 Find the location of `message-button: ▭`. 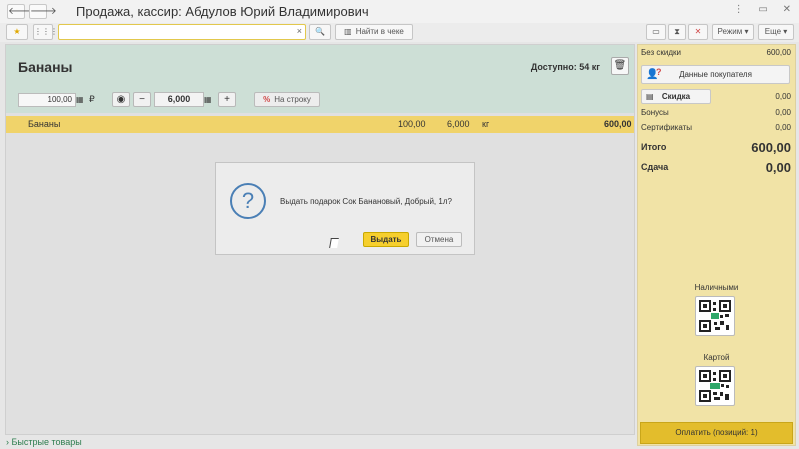

message-button: ▭ is located at coordinates (656, 32).